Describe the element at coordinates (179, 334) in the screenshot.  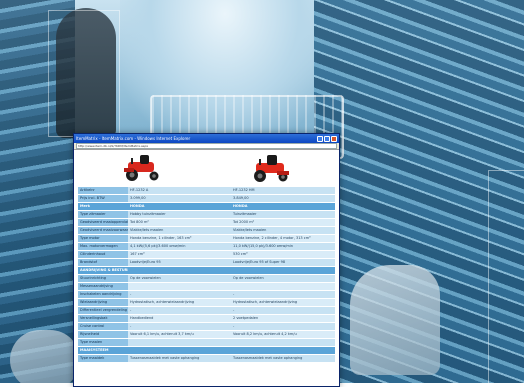
I see `product-a-value: Vooruit 6,1 km/u, achteruit 3,7 km/u` at that location.